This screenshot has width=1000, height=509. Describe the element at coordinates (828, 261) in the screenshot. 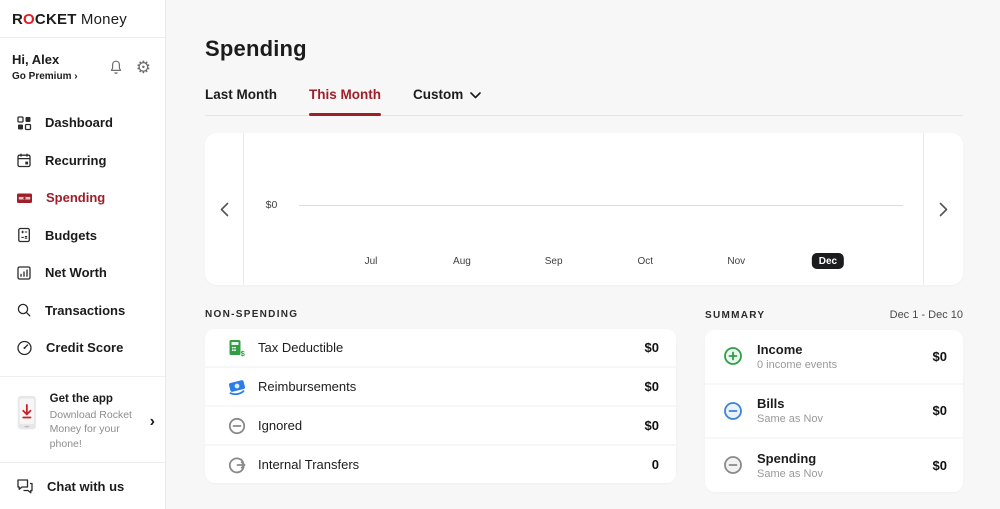

I see `chart-month-label-selected: Dec` at that location.